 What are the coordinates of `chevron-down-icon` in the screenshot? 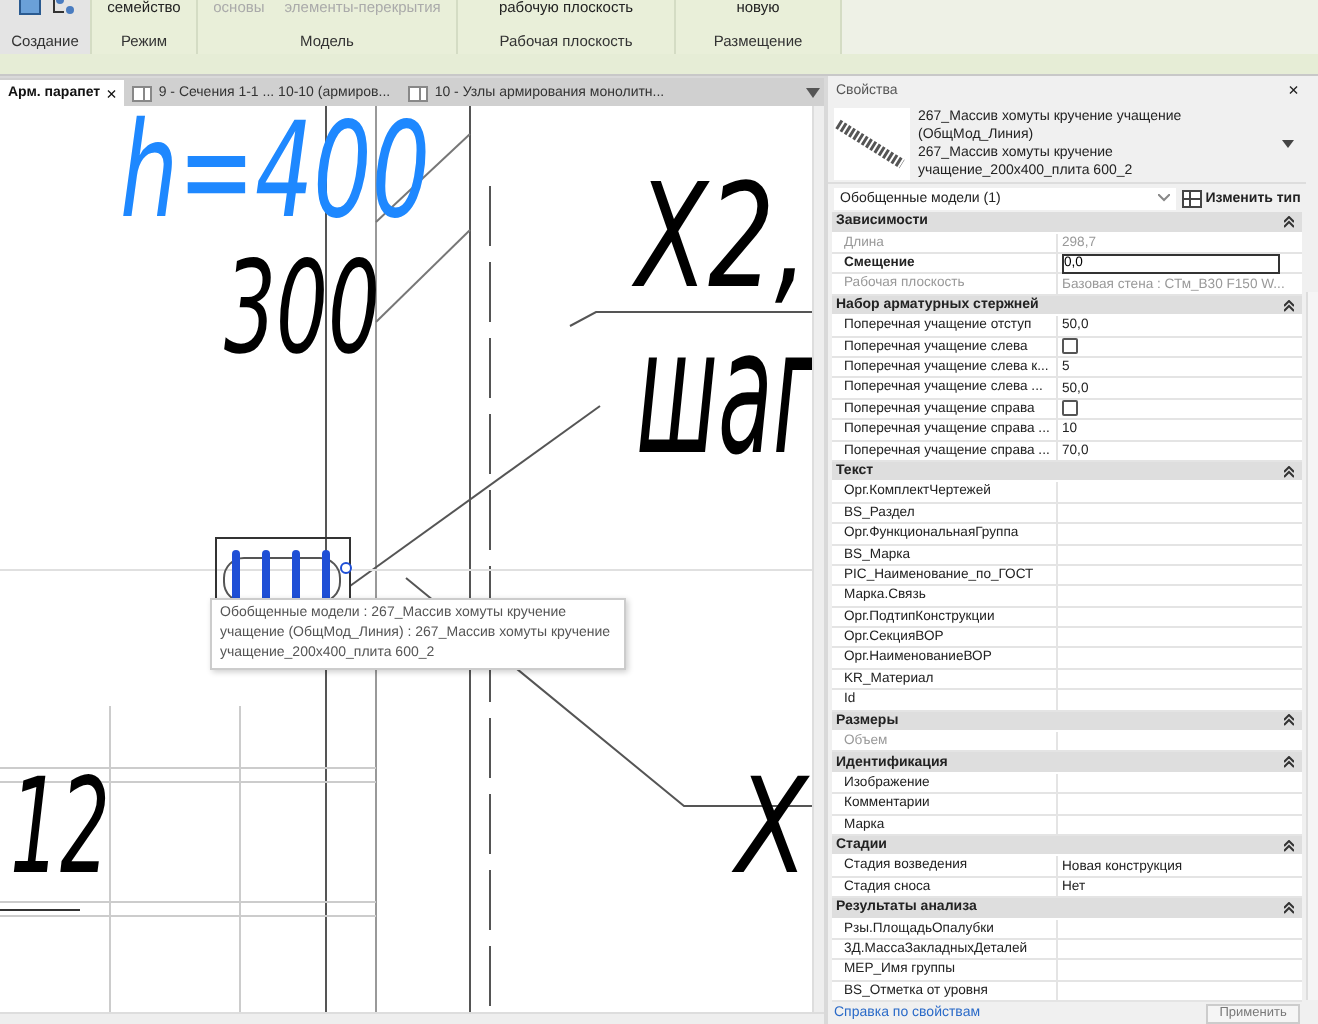 It's located at (1163, 198).